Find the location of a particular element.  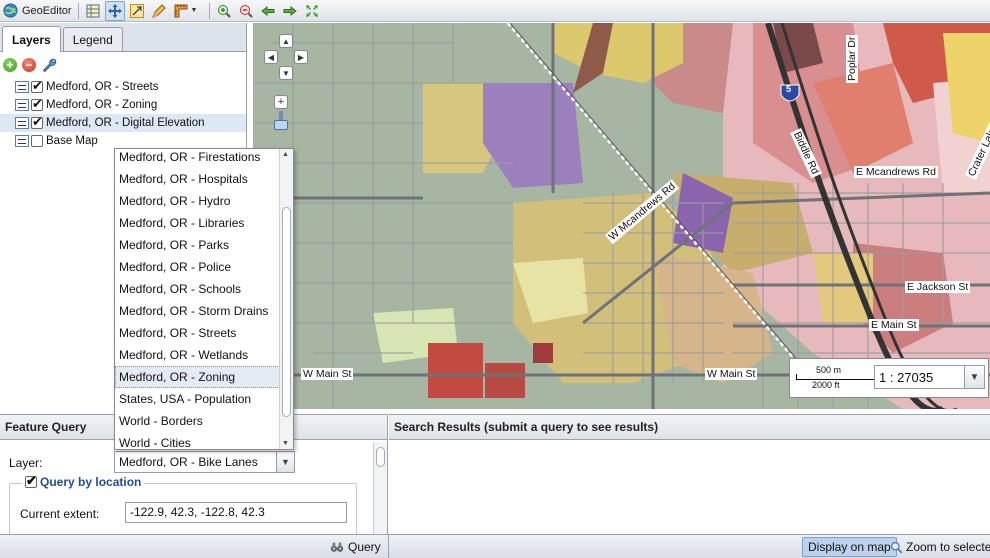

dropdown-option: Medford, OR - Libraries is located at coordinates (197, 223).